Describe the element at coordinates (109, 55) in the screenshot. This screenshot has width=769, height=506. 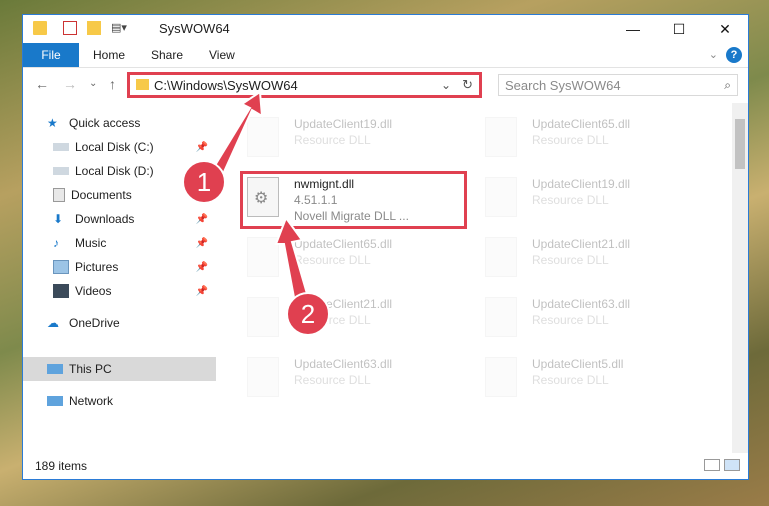
I see `tab-home: Home` at that location.